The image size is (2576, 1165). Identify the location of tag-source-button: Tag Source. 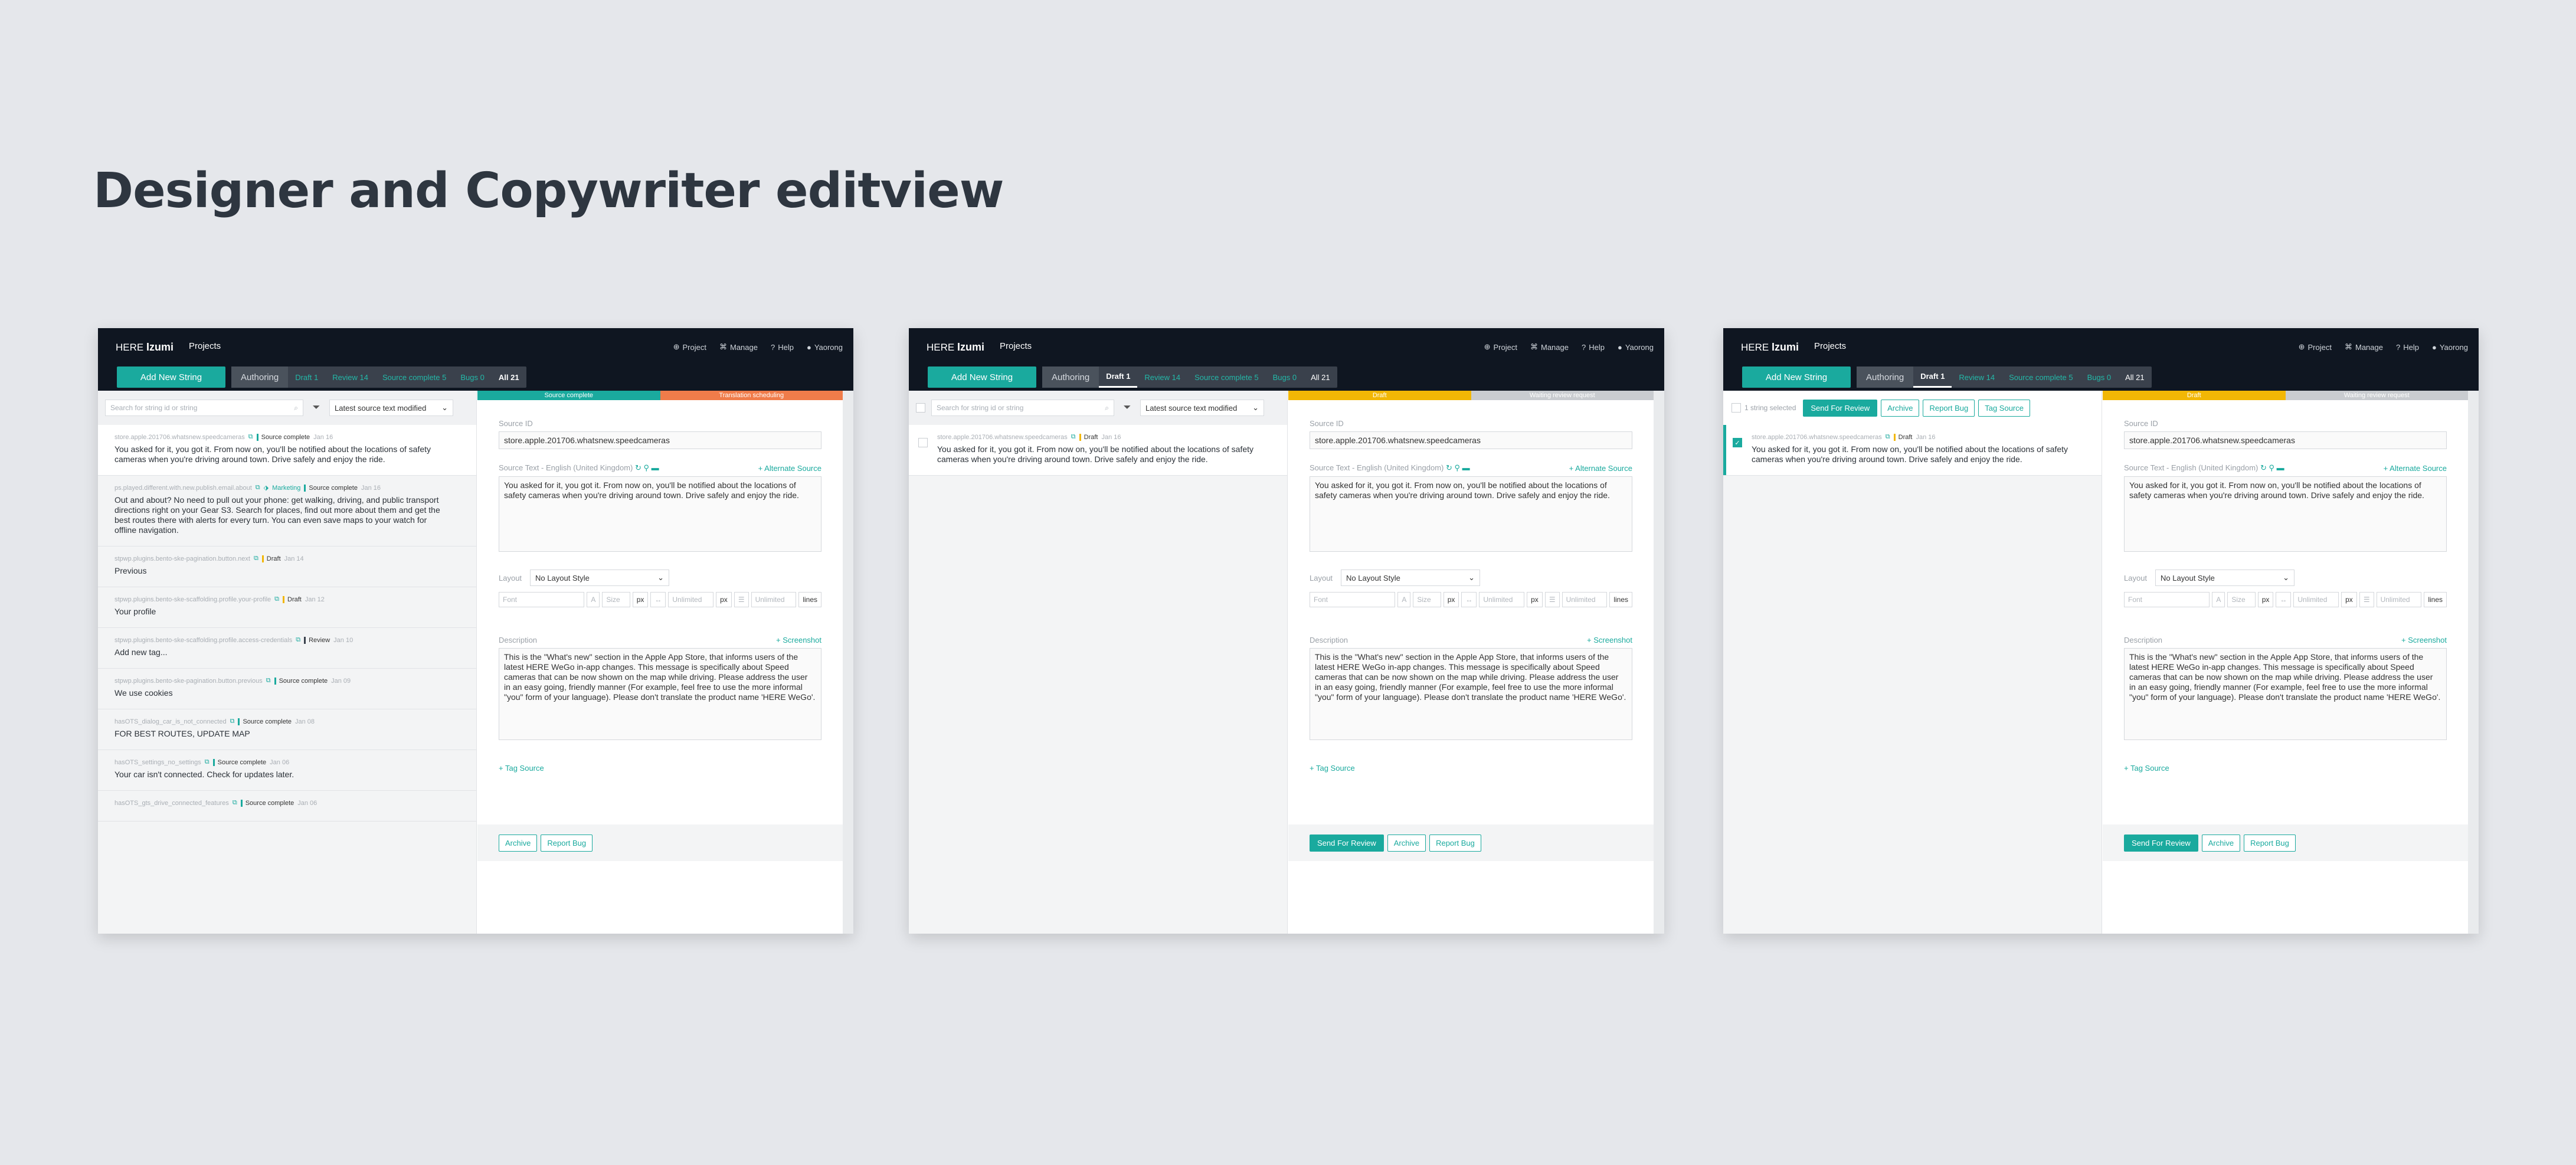
(2004, 408).